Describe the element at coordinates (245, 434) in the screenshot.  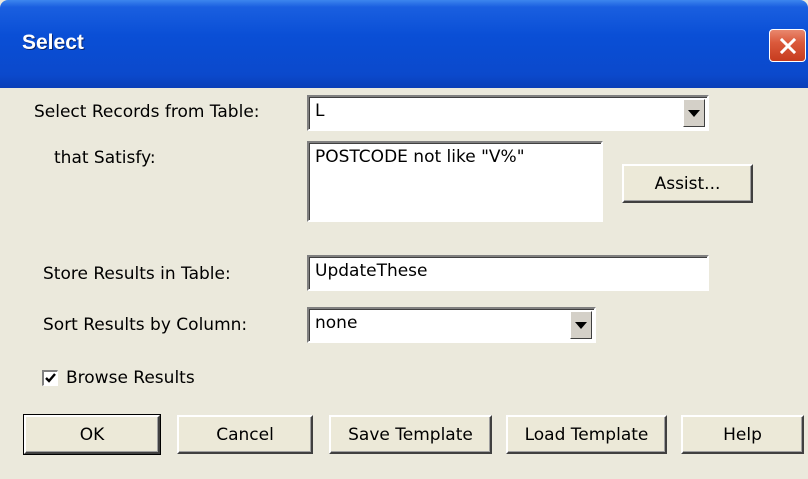
I see `cancel-button: Cancel` at that location.